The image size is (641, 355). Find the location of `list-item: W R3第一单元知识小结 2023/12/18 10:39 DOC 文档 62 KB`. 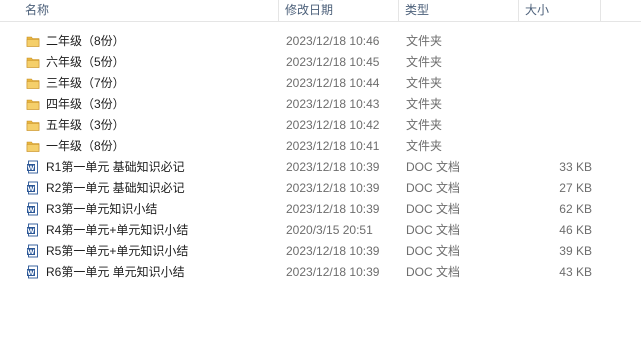

list-item: W R3第一单元知识小结 2023/12/18 10:39 DOC 文档 62 KB is located at coordinates (310, 209).